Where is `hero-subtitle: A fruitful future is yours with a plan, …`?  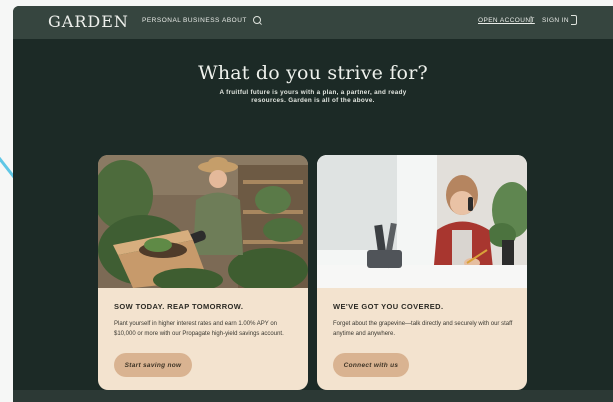 hero-subtitle: A fruitful future is yours with a plan, … is located at coordinates (313, 96).